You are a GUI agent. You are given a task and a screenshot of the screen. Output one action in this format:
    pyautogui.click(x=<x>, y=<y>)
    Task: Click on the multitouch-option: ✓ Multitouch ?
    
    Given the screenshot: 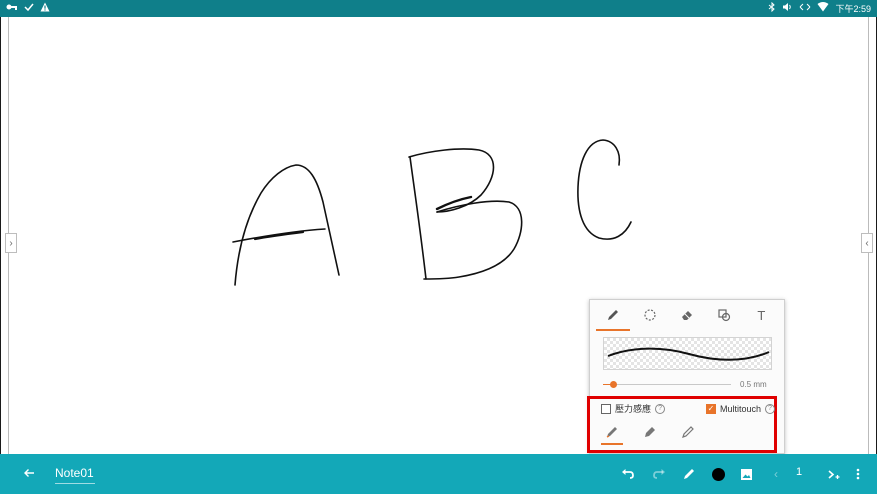 What is the action you would take?
    pyautogui.click(x=740, y=408)
    